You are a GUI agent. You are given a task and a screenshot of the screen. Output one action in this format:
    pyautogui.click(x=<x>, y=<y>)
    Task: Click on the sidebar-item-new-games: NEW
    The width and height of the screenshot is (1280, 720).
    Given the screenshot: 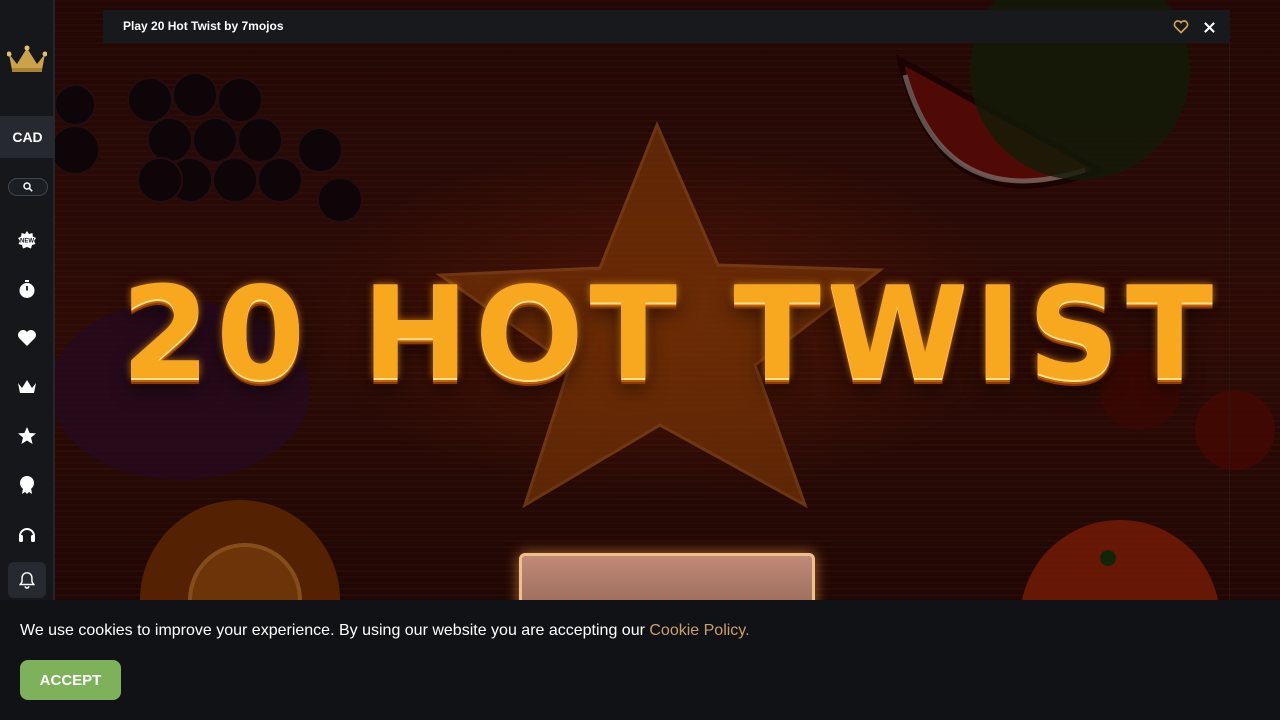 What is the action you would take?
    pyautogui.click(x=27, y=240)
    